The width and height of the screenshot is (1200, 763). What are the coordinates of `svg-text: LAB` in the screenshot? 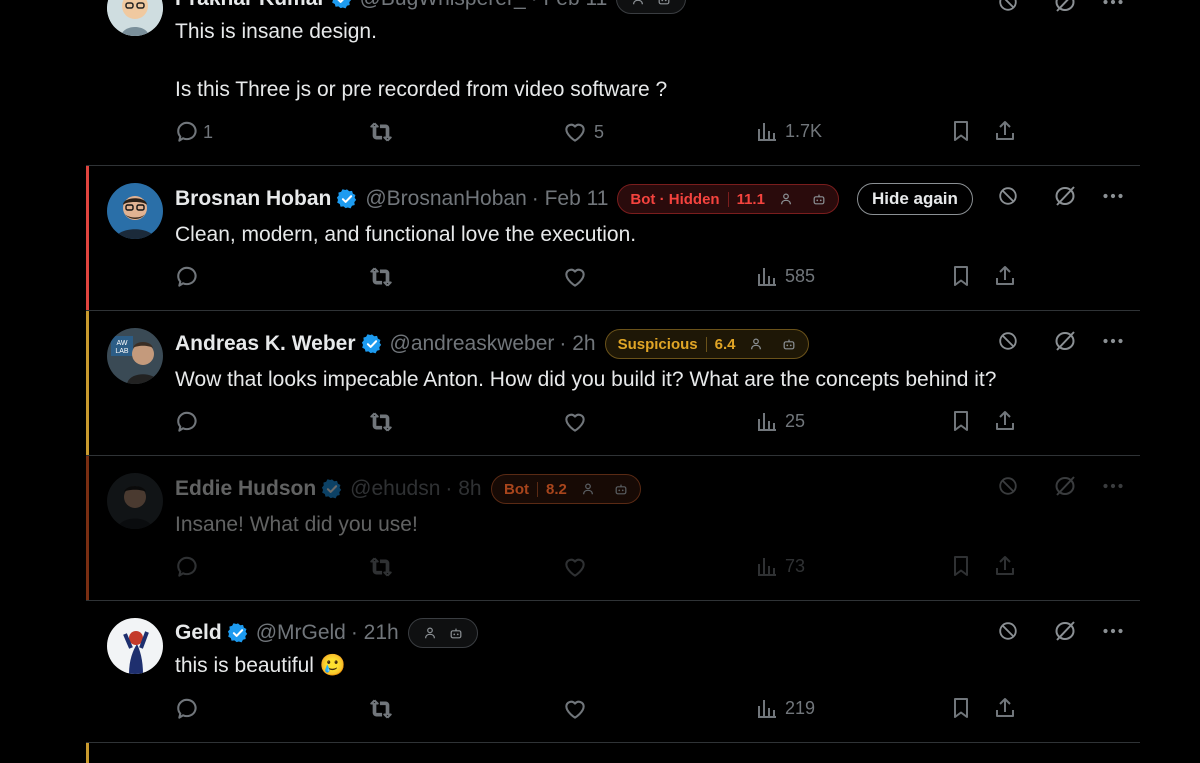 It's located at (122, 351).